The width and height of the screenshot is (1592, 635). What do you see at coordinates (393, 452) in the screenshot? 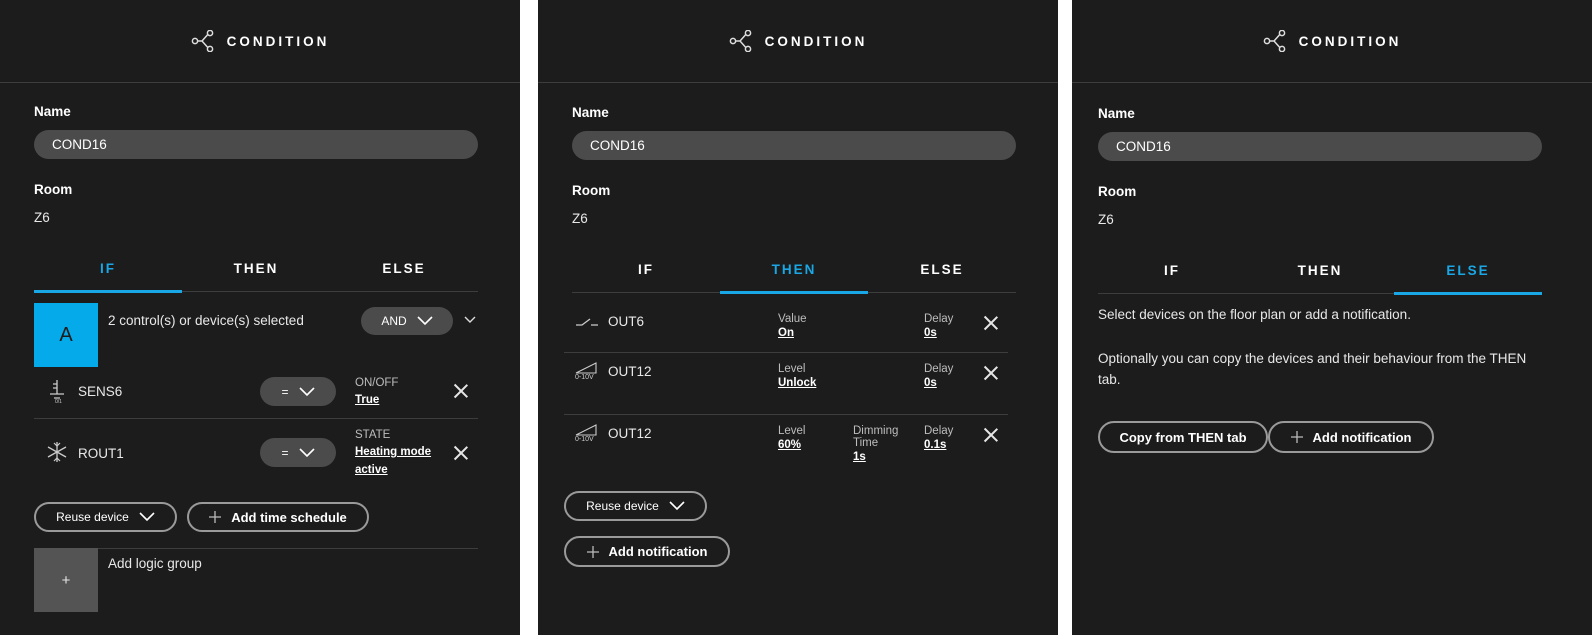
I see `value-link-line1: Heating mode` at bounding box center [393, 452].